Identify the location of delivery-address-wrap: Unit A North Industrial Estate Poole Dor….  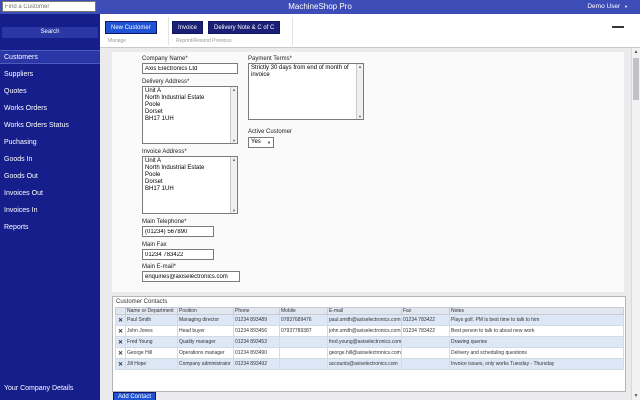
(190, 115).